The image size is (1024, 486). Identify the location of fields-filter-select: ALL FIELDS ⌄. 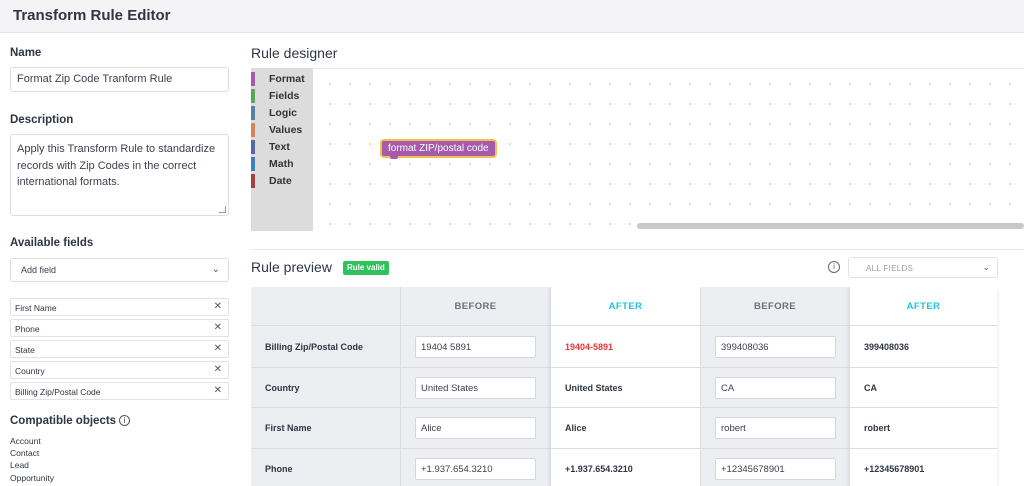
(923, 267).